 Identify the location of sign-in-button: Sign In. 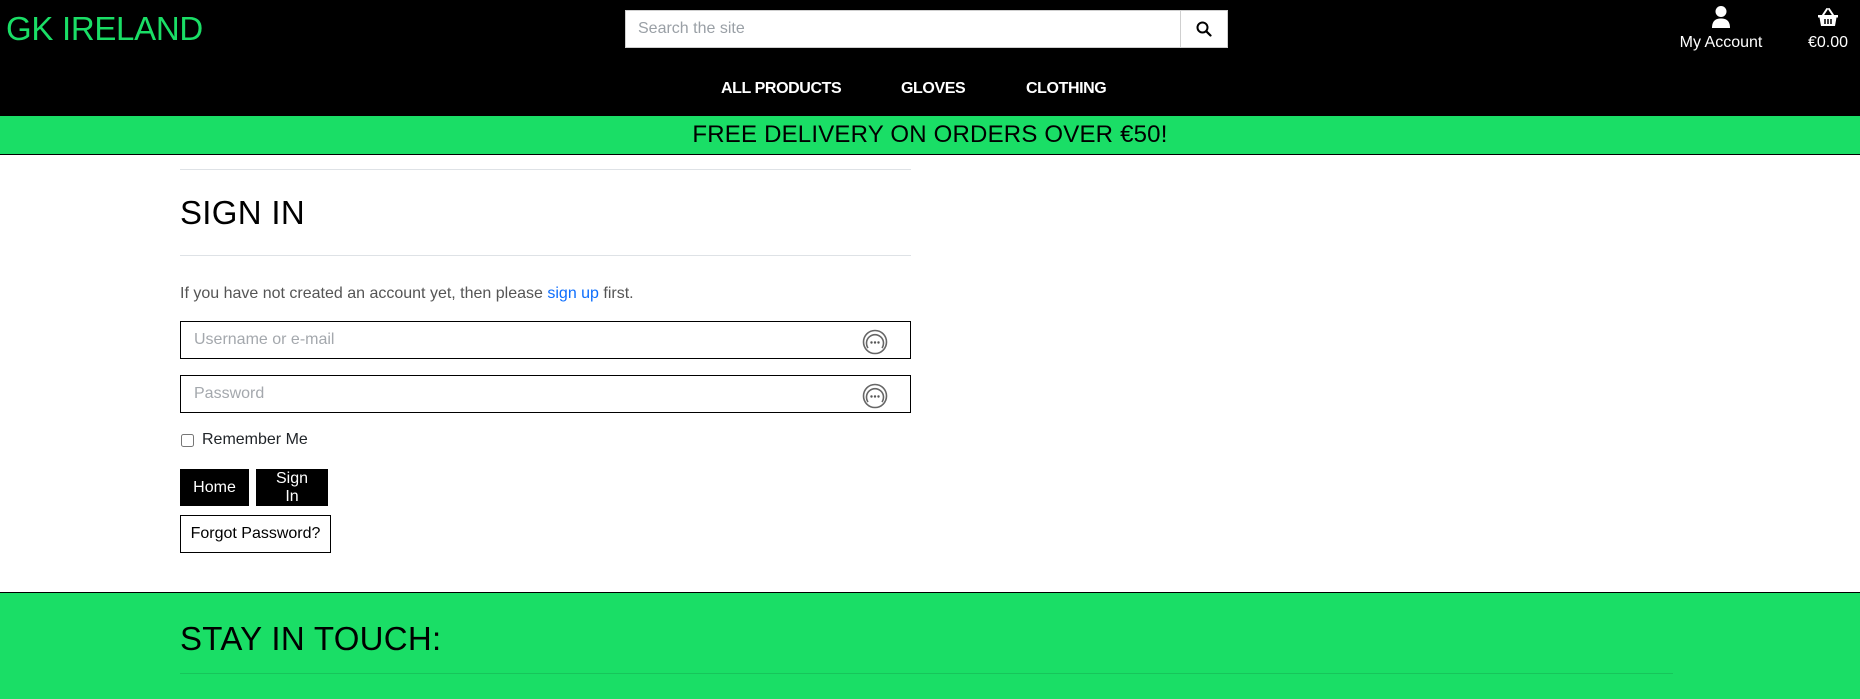
(292, 487).